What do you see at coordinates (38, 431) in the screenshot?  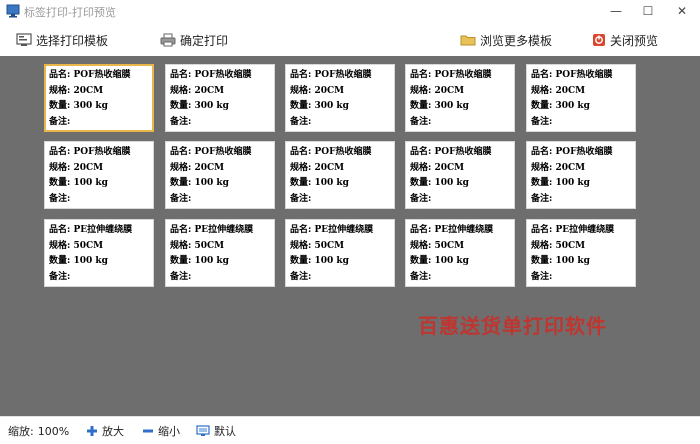 I see `zoom-indicator: 缩放: 100%` at bounding box center [38, 431].